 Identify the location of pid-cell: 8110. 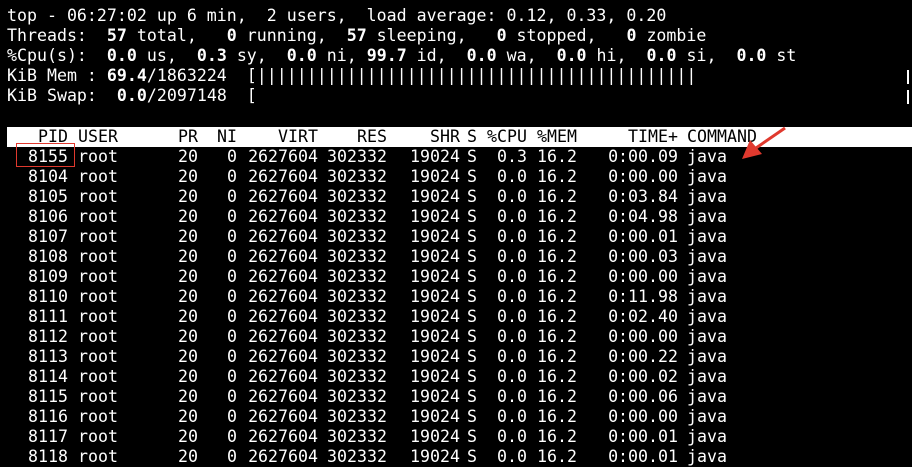
(48, 296).